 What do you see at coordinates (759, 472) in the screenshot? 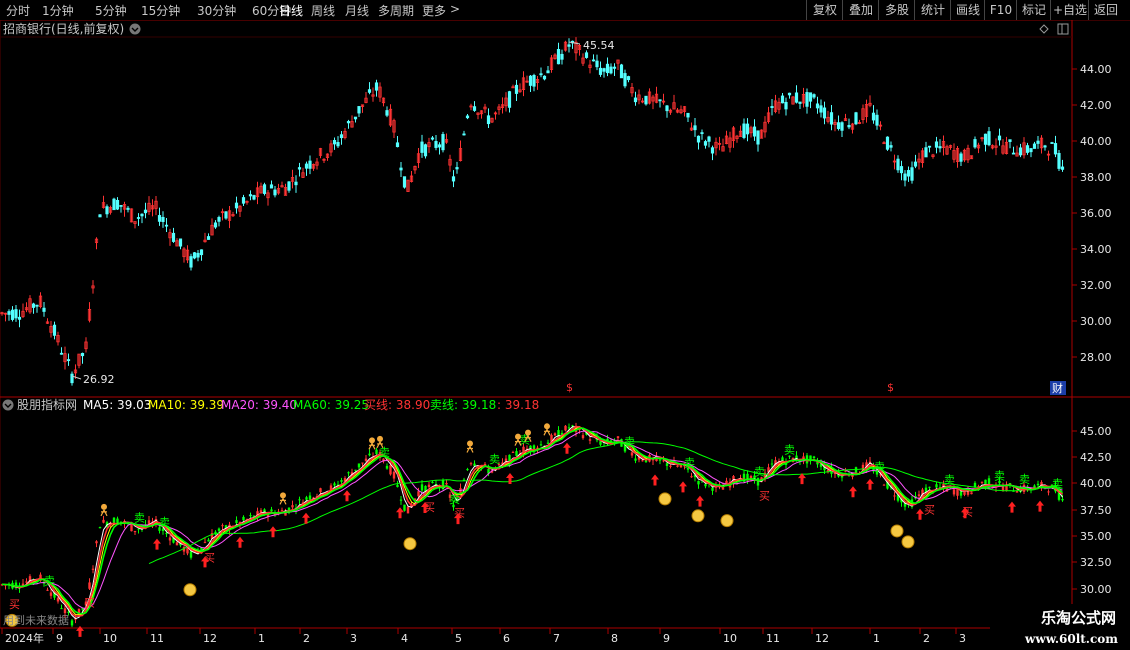
I see `sell-signal: 卖` at bounding box center [759, 472].